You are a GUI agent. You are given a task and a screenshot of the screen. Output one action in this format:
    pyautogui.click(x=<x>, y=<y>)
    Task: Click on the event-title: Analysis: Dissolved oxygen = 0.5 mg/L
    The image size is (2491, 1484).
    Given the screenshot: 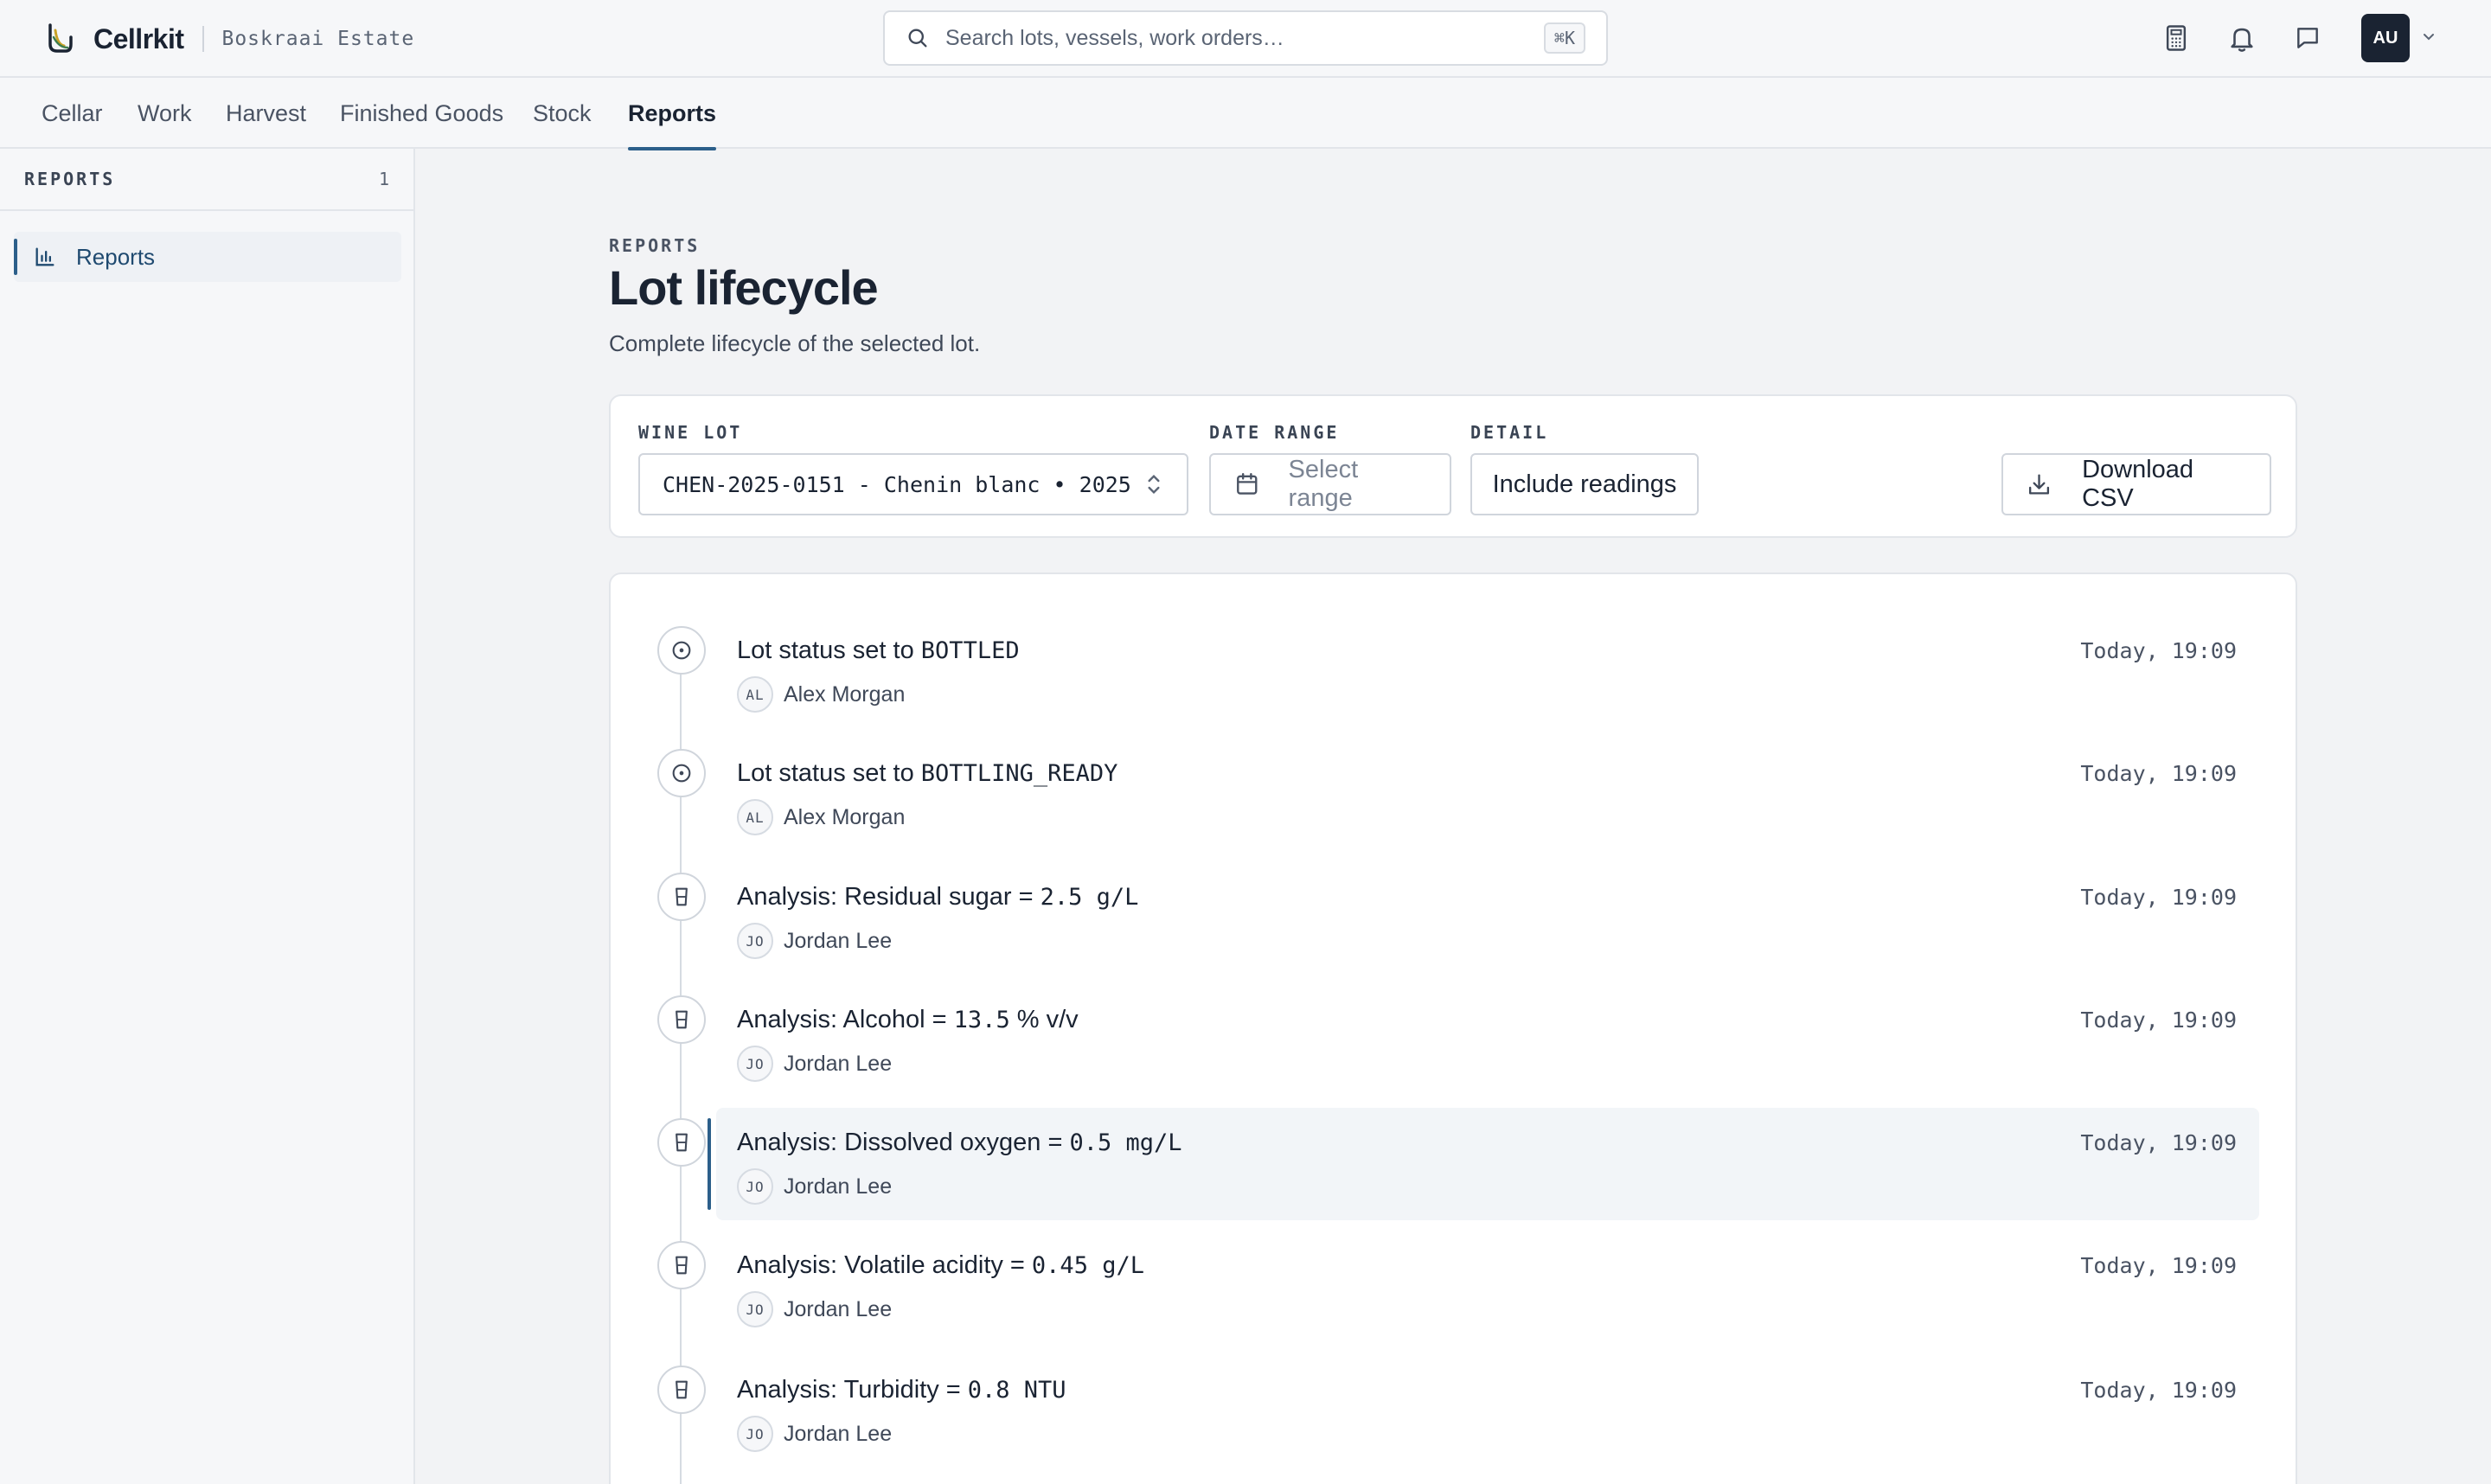 What is the action you would take?
    pyautogui.click(x=960, y=1142)
    